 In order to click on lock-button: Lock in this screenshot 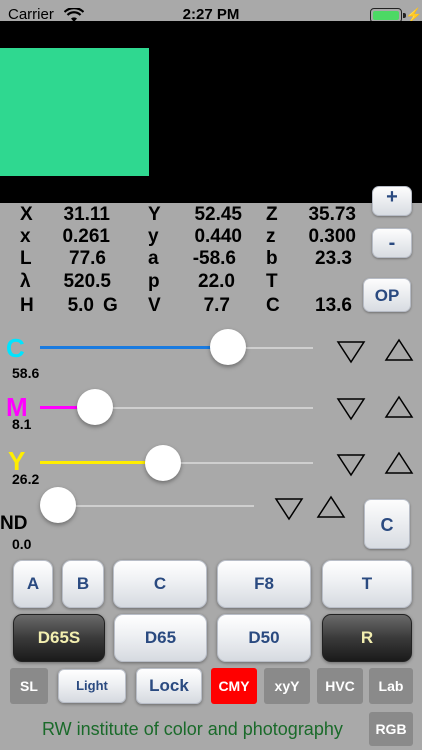, I will do `click(169, 686)`.